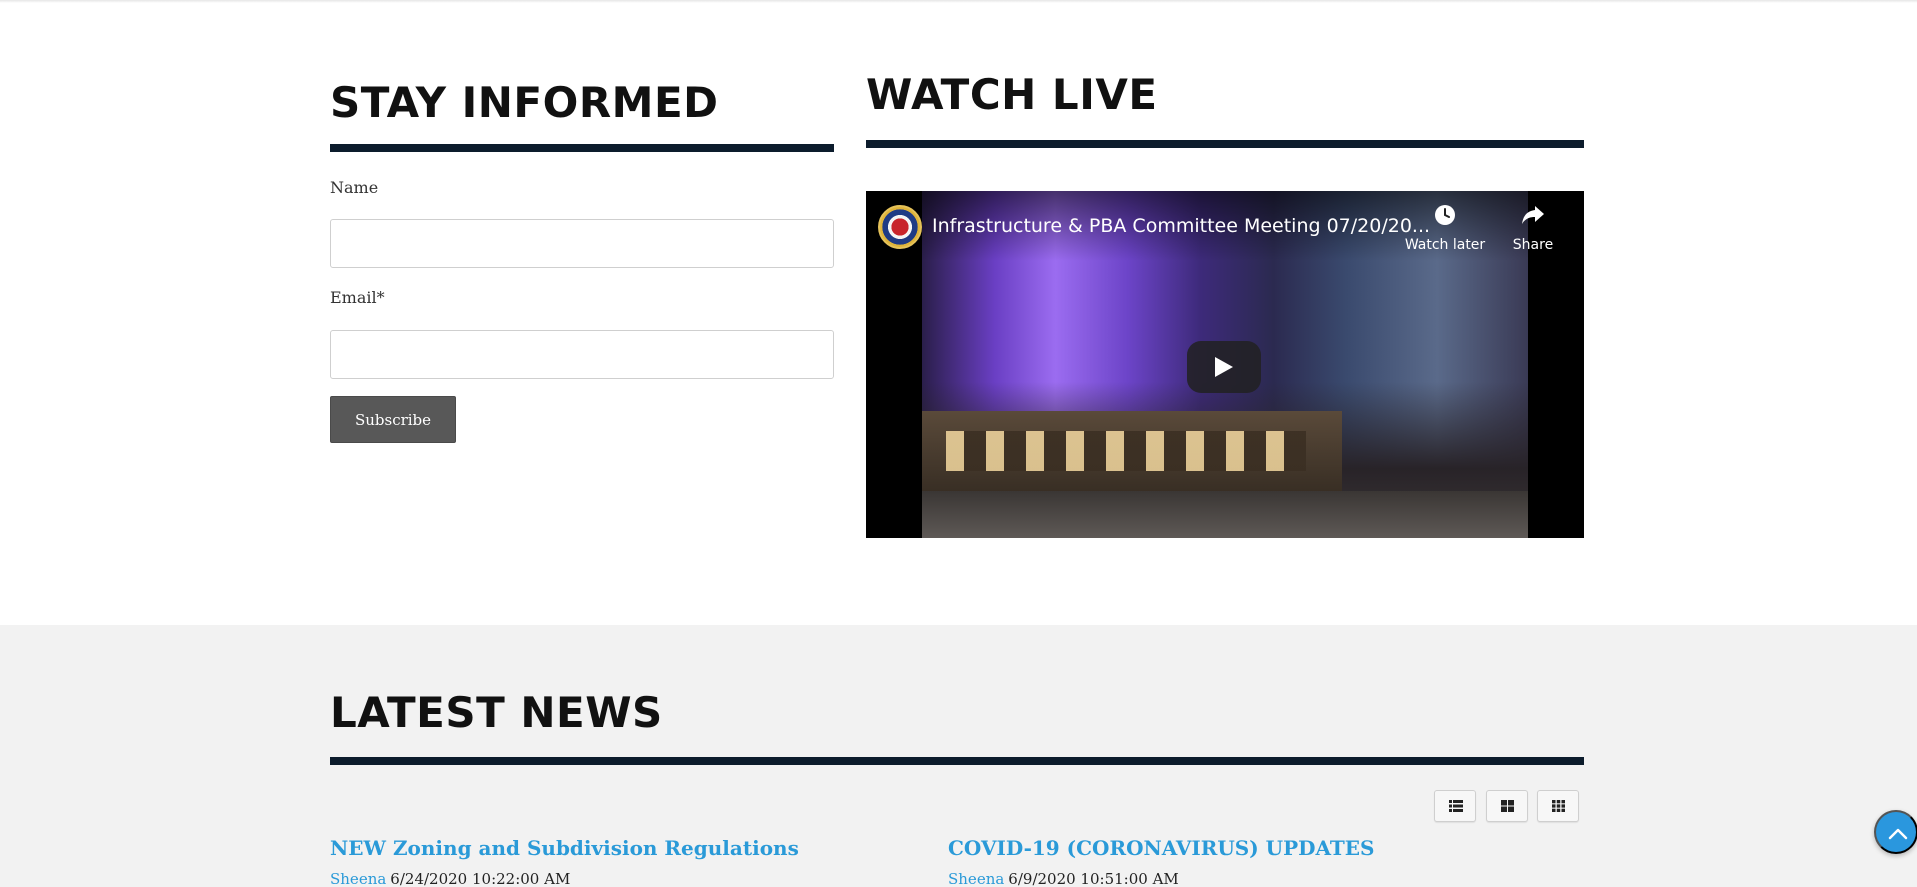 This screenshot has width=1917, height=887. What do you see at coordinates (1012, 94) in the screenshot?
I see `watch-live-heading: WATCH LIVE` at bounding box center [1012, 94].